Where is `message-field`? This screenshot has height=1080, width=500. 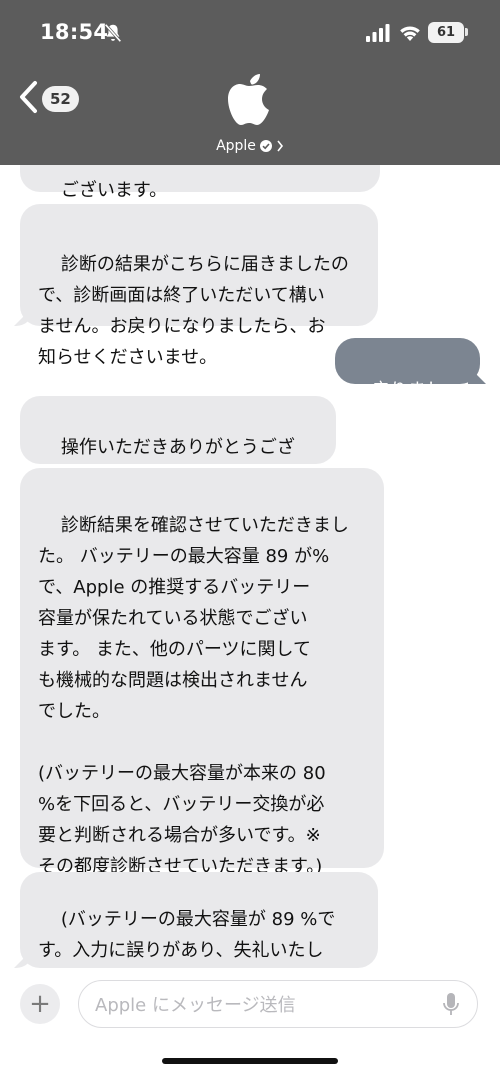
message-field is located at coordinates (278, 1004).